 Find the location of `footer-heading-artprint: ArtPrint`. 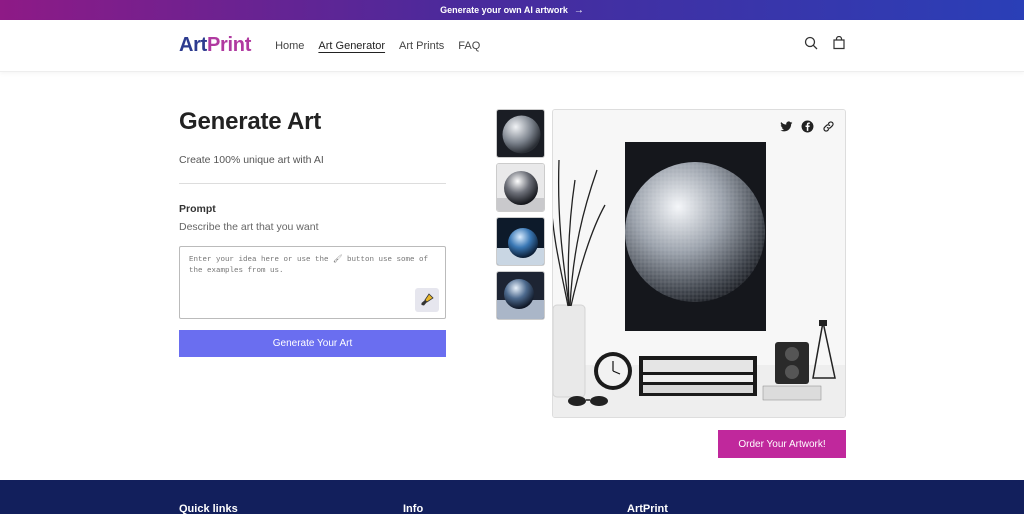

footer-heading-artprint: ArtPrint is located at coordinates (647, 509).